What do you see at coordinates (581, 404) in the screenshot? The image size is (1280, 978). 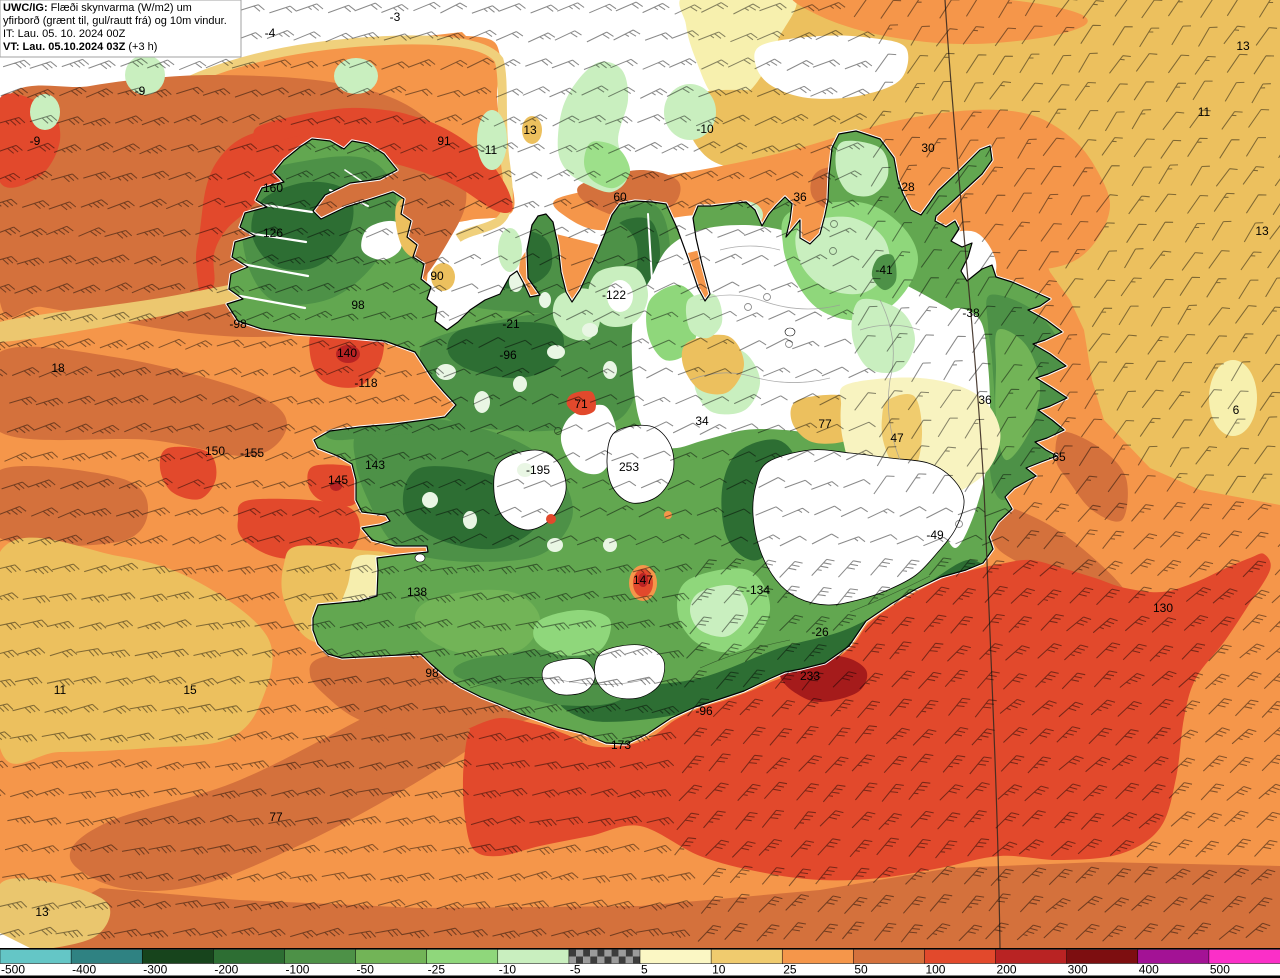 I see `svg-text: 71` at bounding box center [581, 404].